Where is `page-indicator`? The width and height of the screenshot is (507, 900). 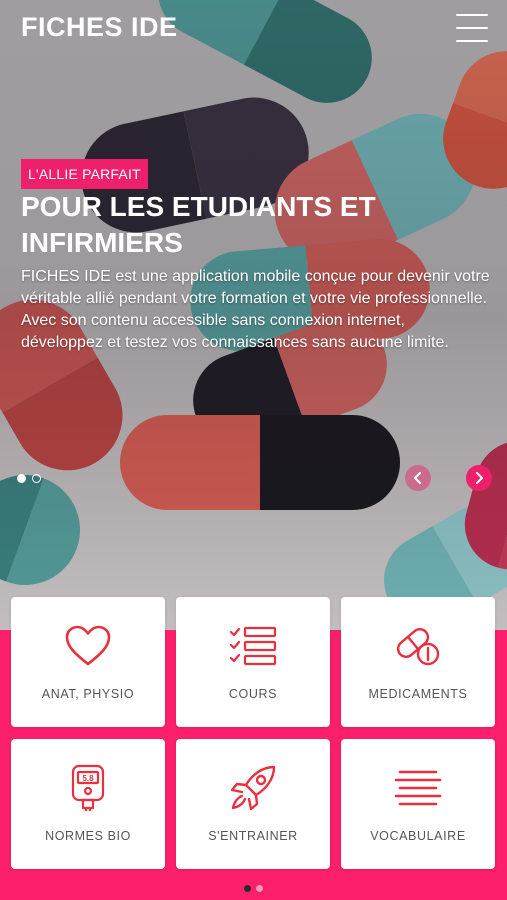
page-indicator is located at coordinates (253, 888).